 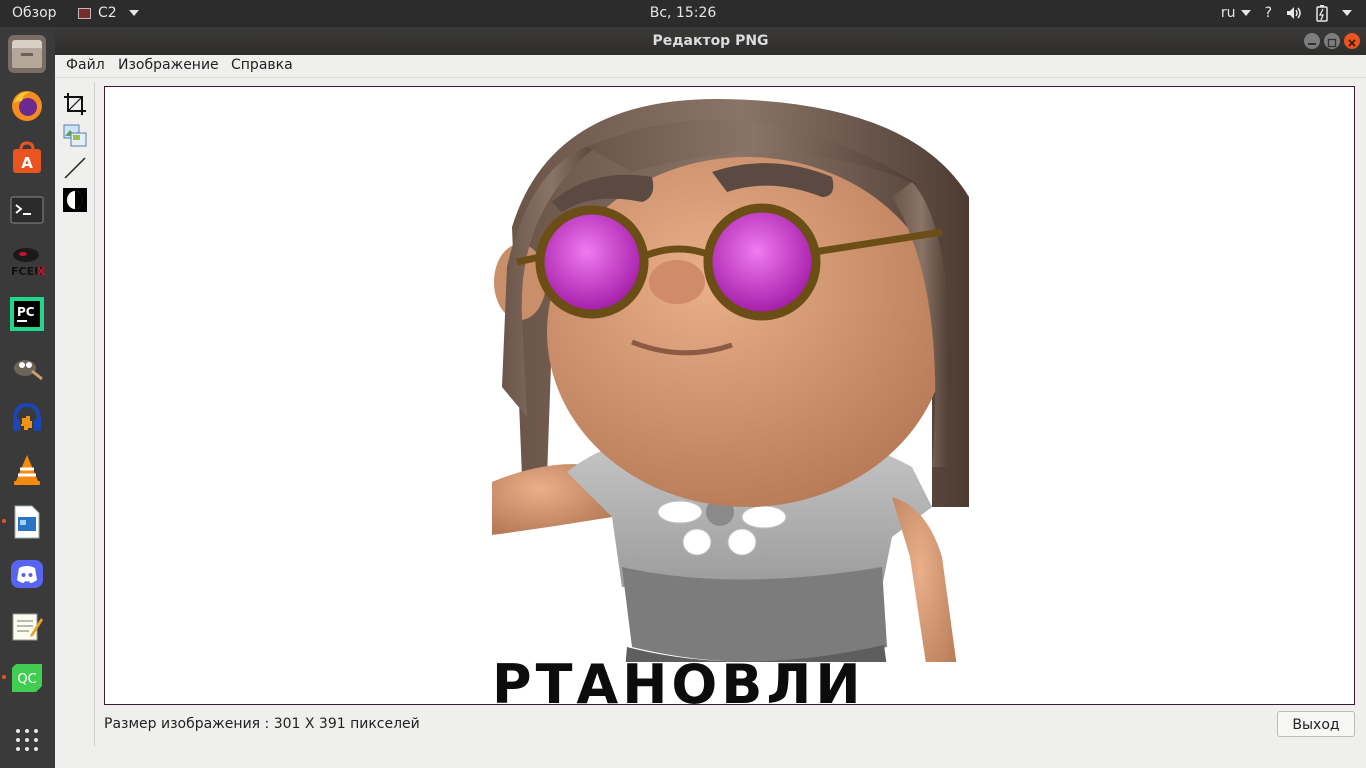 What do you see at coordinates (1268, 13) in the screenshot?
I see `help-indicator: ?` at bounding box center [1268, 13].